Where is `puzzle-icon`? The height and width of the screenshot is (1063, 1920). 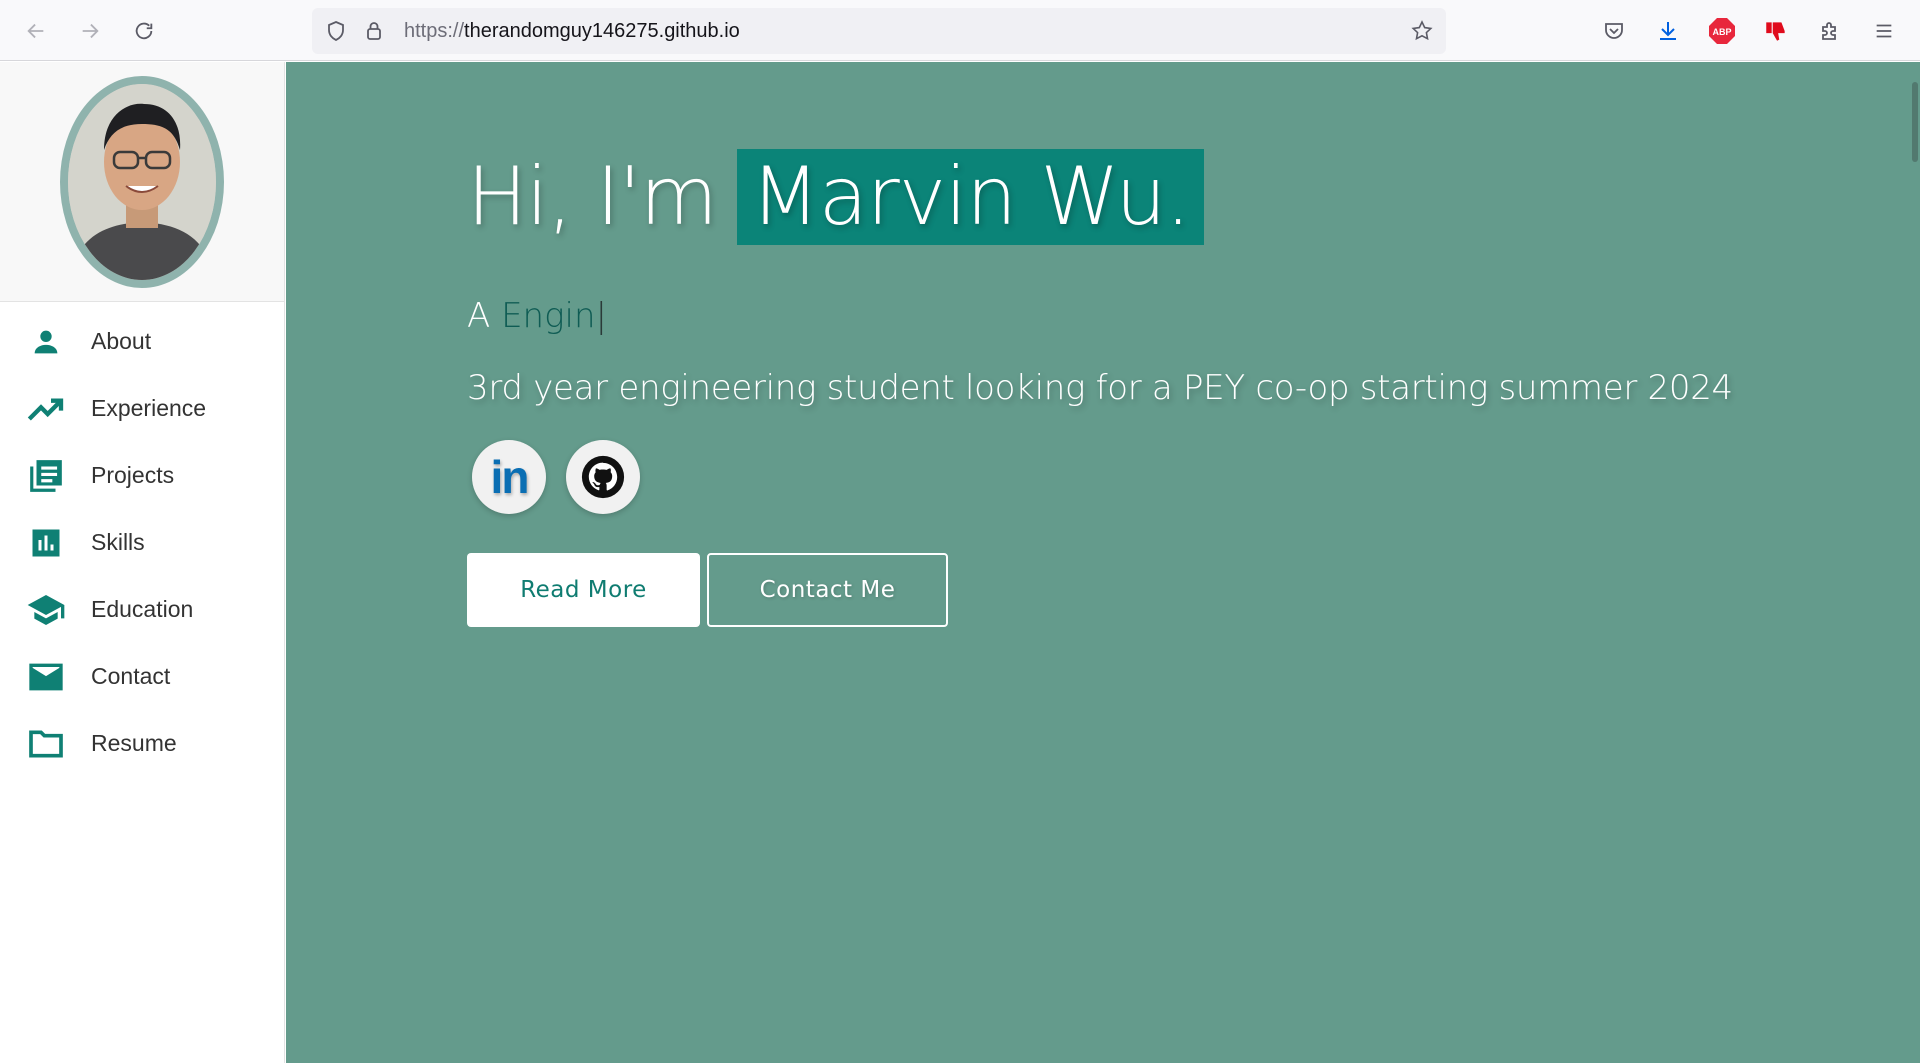
puzzle-icon is located at coordinates (1829, 31).